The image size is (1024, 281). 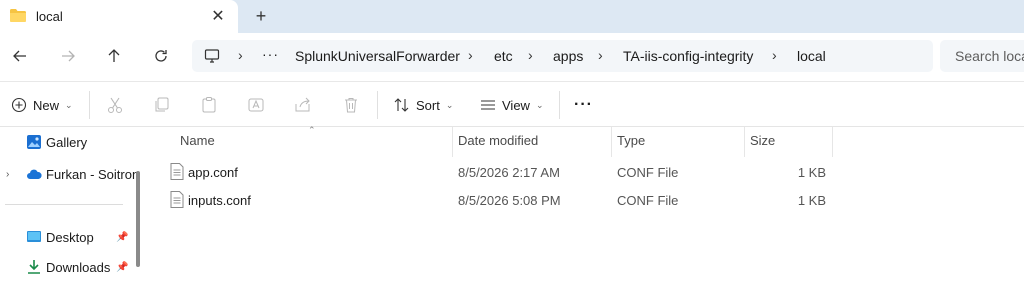 I want to click on sidebar-item-label: Downloads, so click(x=78, y=267).